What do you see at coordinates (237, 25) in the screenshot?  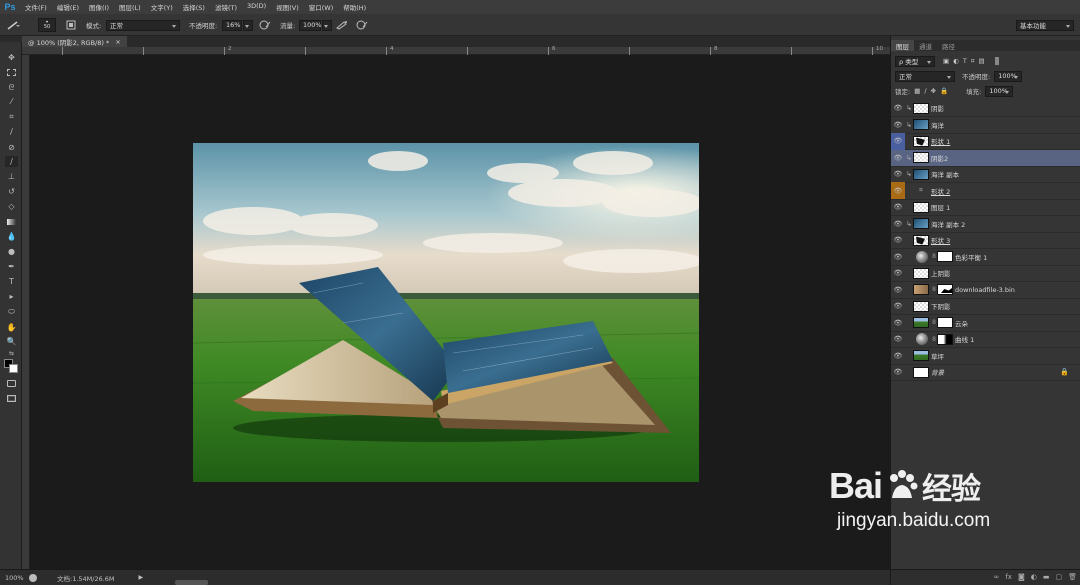 I see `opacity-input: 16%` at bounding box center [237, 25].